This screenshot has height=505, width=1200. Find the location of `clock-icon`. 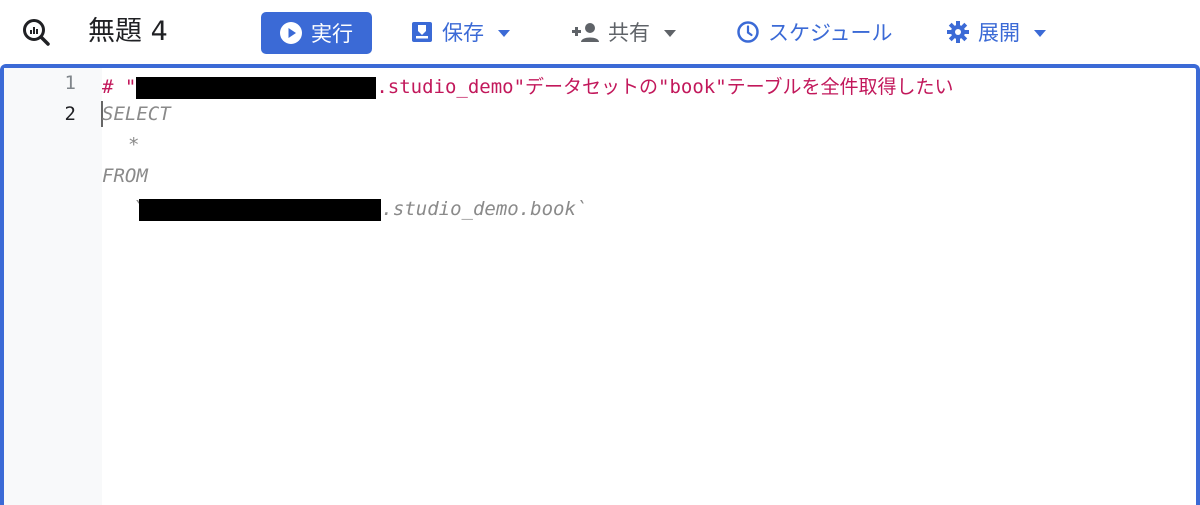

clock-icon is located at coordinates (748, 32).